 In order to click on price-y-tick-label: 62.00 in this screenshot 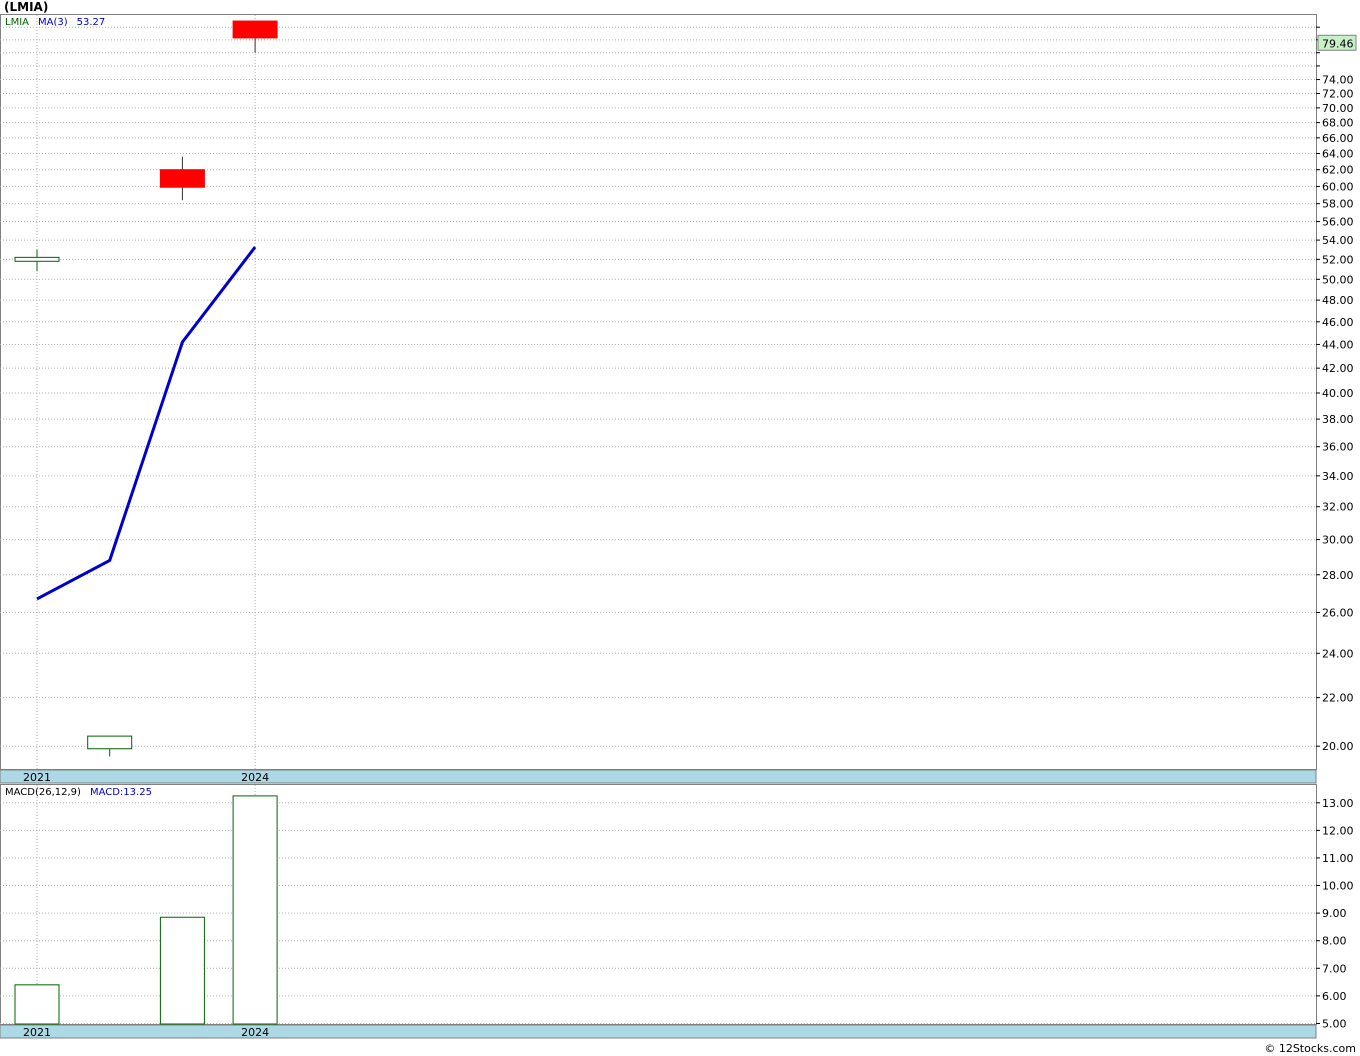, I will do `click(1338, 170)`.